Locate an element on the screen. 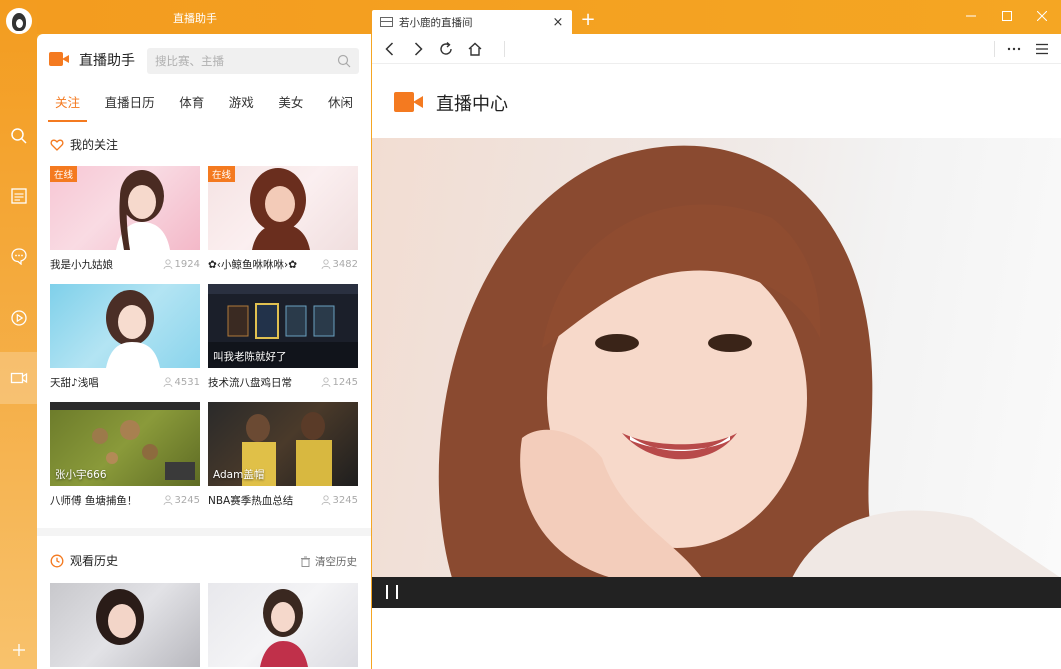 The image size is (1061, 669). panel-header: 直播助手 is located at coordinates (92, 60).